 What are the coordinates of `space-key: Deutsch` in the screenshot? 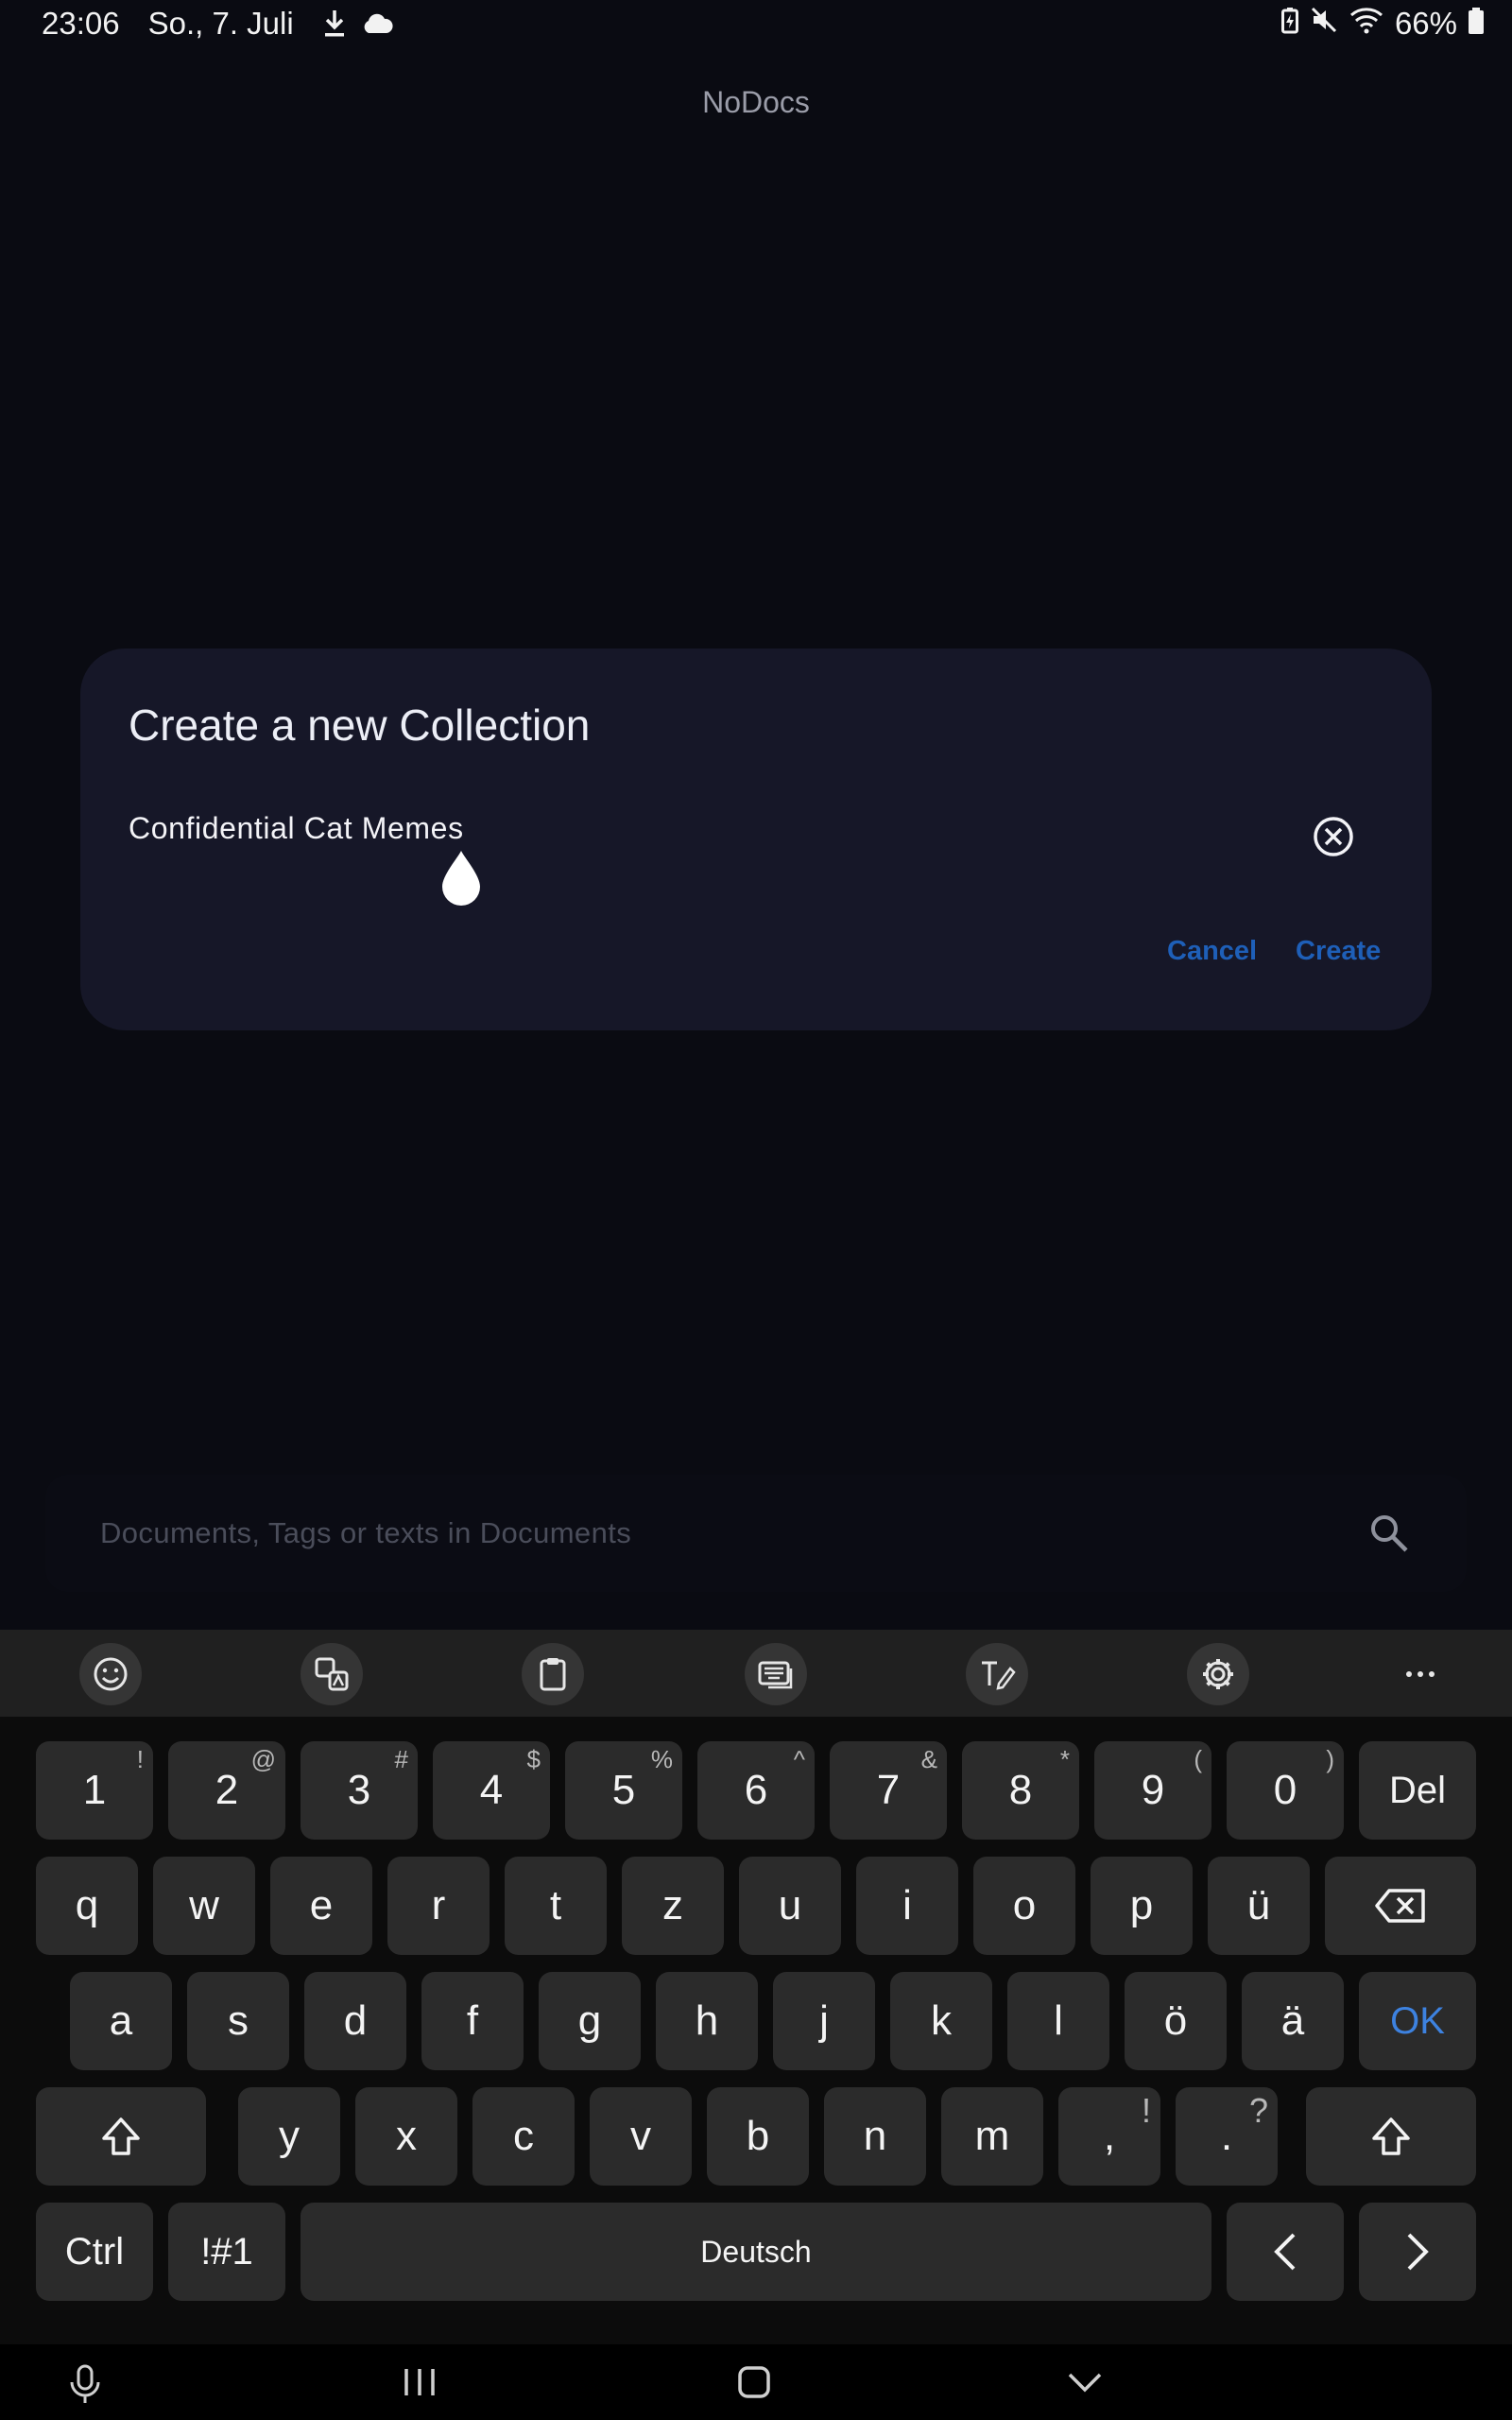 It's located at (756, 2252).